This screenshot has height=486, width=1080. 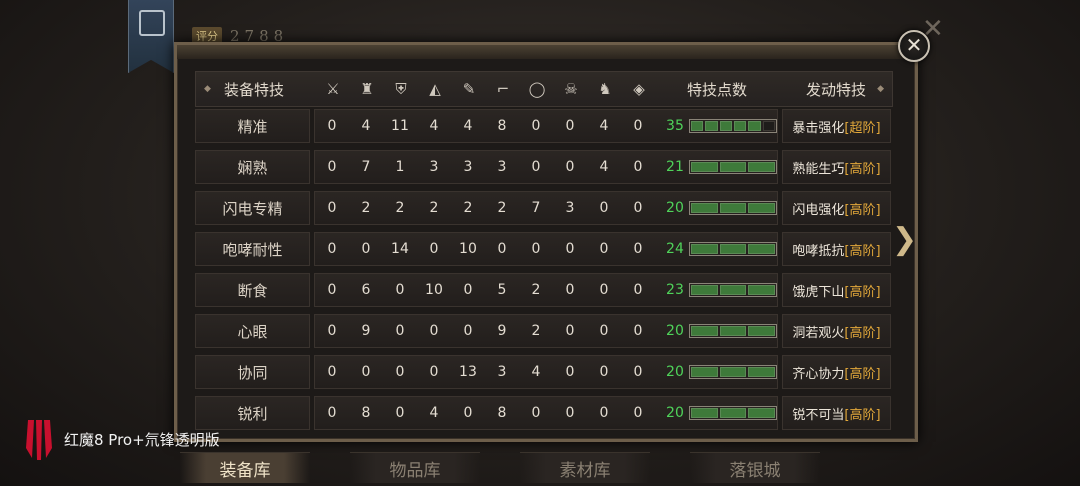 I want to click on slot-value: 10, so click(x=468, y=249).